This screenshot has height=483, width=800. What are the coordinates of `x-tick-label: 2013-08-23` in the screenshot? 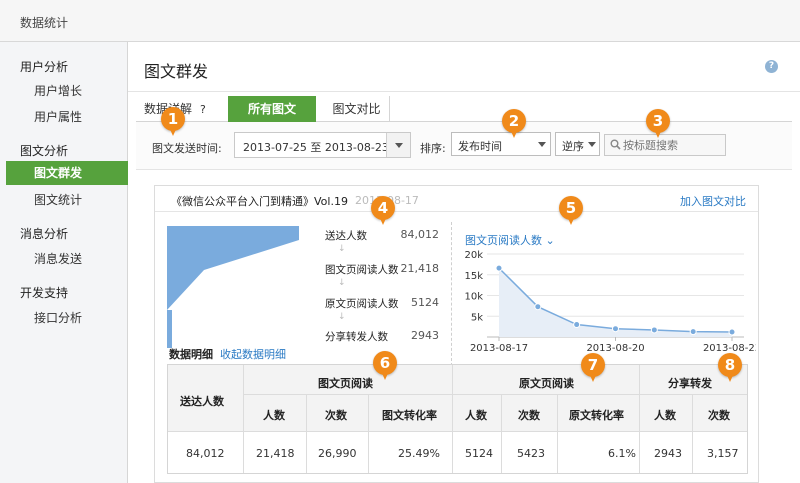 It's located at (729, 347).